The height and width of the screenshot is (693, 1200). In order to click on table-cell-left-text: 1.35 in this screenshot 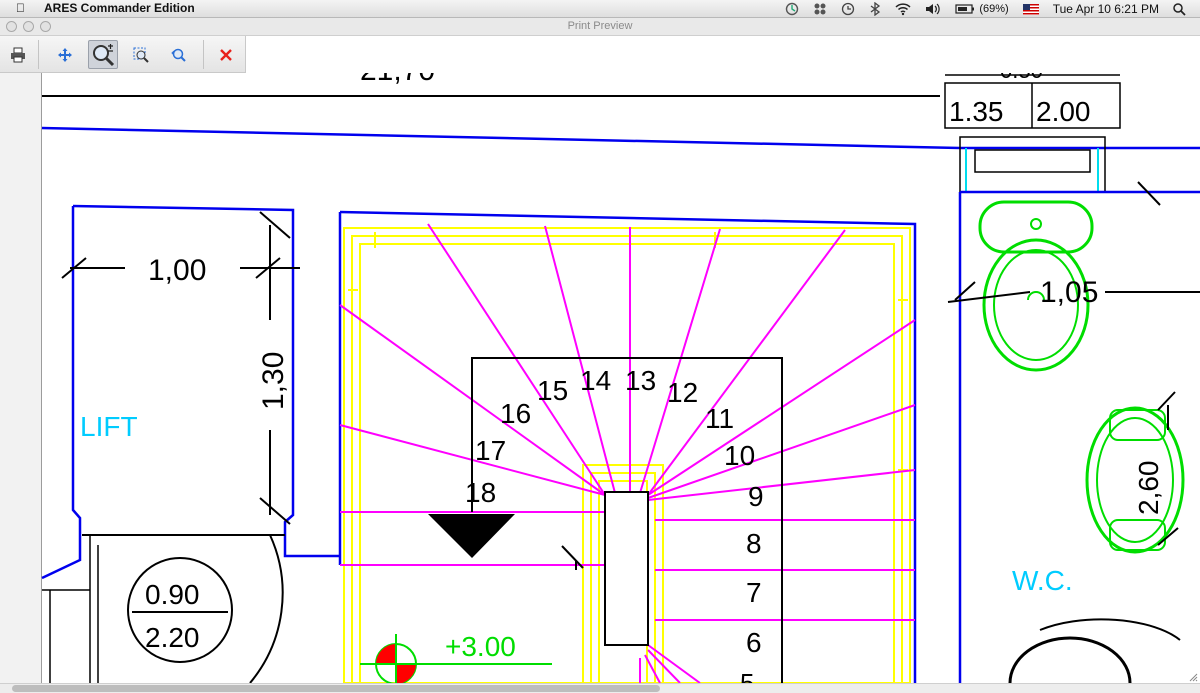, I will do `click(976, 111)`.